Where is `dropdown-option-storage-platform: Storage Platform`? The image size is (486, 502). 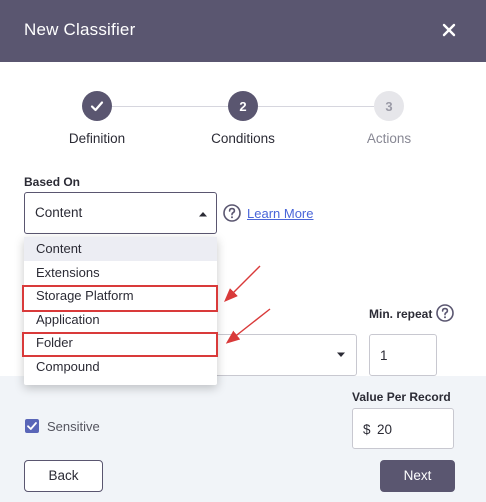 dropdown-option-storage-platform: Storage Platform is located at coordinates (120, 296).